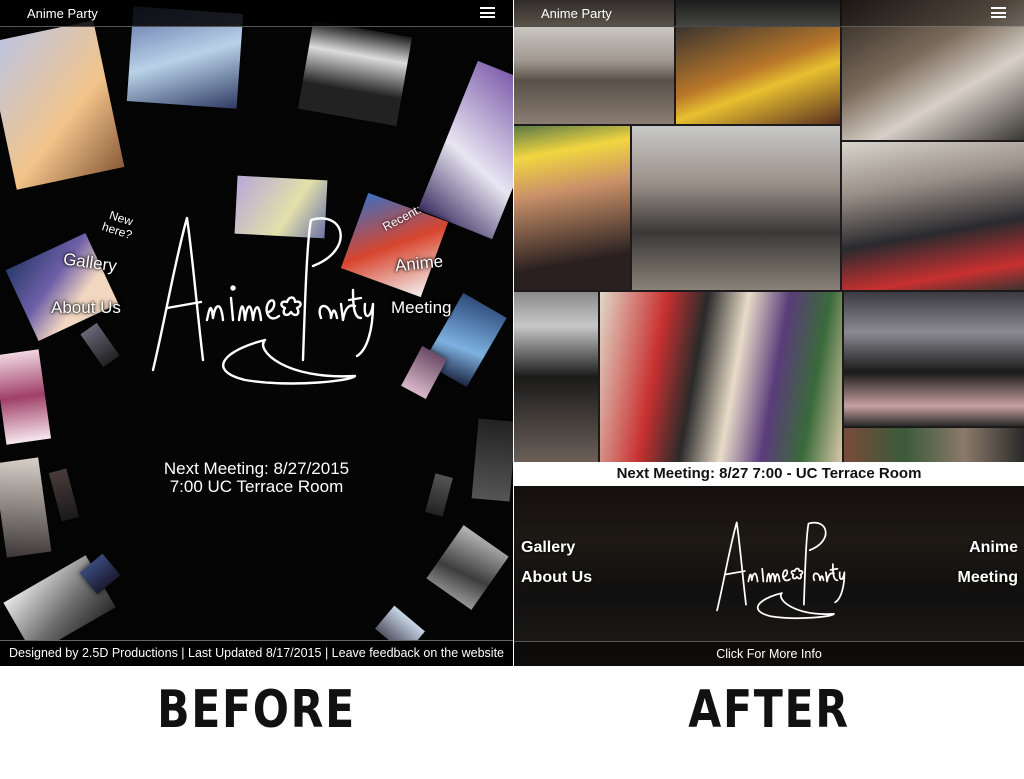 The height and width of the screenshot is (779, 1024). Describe the element at coordinates (769, 710) in the screenshot. I see `after-caption: AFTER` at that location.